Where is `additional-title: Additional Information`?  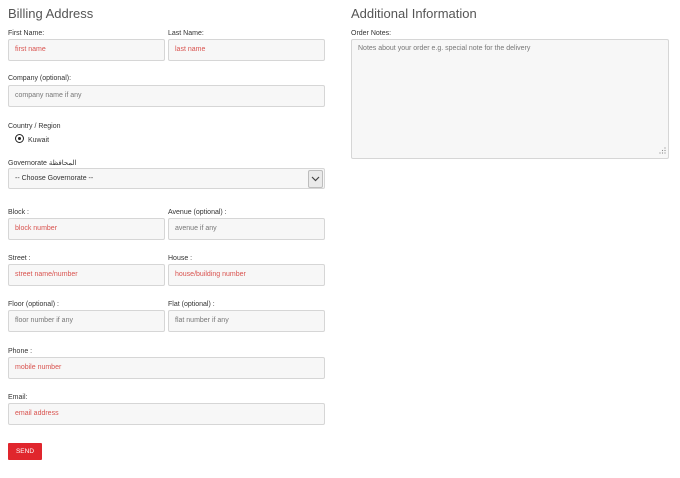
additional-title: Additional Information is located at coordinates (414, 13).